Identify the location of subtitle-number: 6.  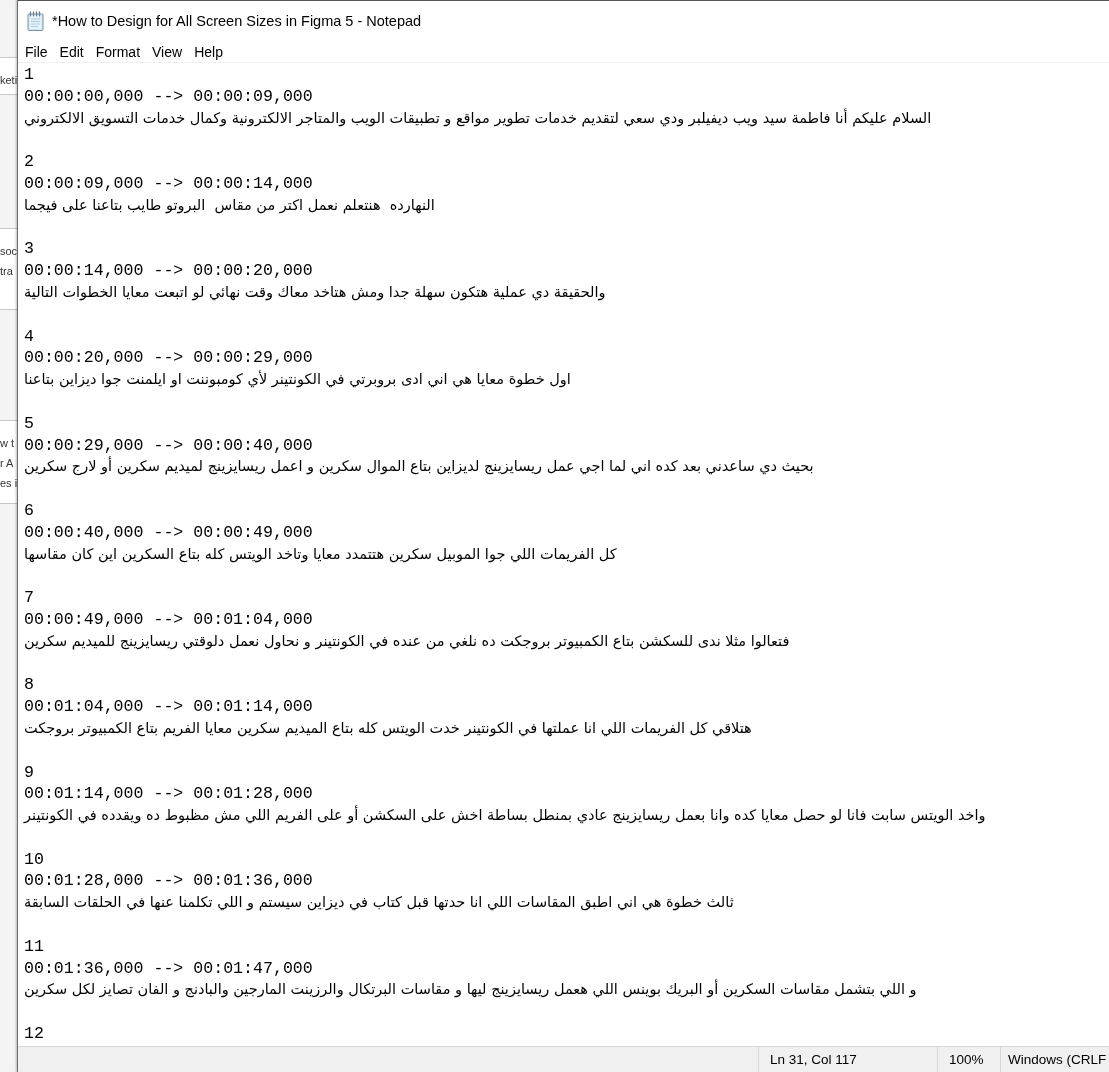
(29, 510).